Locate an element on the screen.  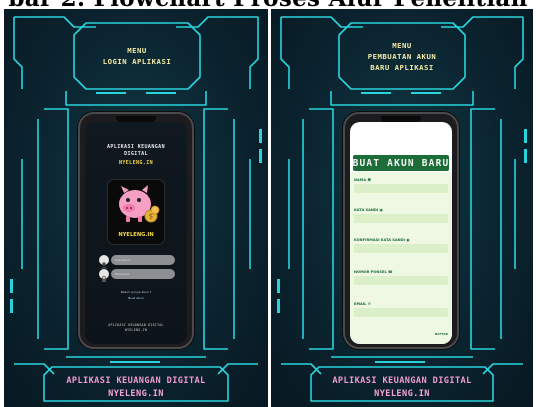
menu-subtitle-line2: BARU APLIKASI is located at coordinates (402, 67).